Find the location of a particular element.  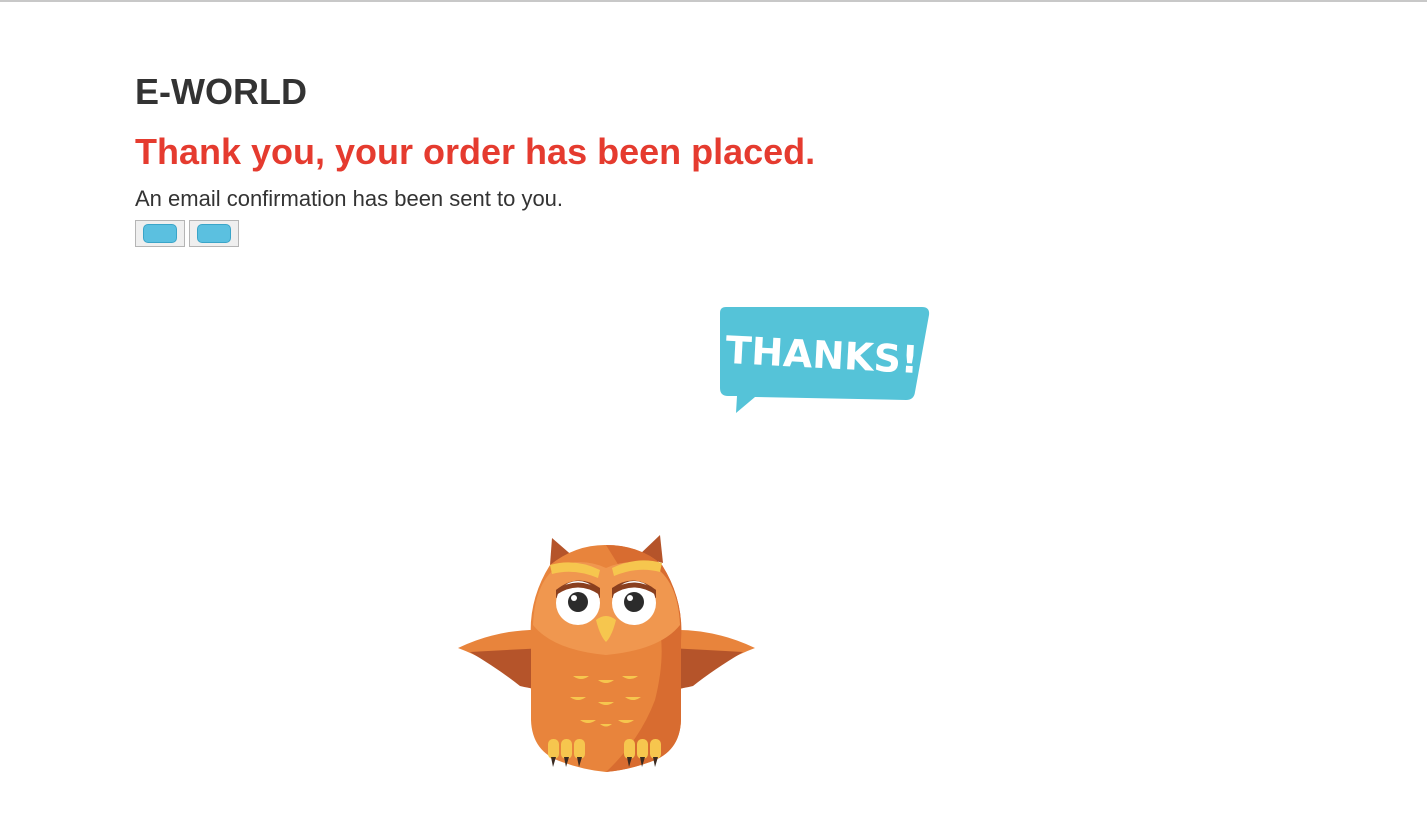

button-row is located at coordinates (475, 233).